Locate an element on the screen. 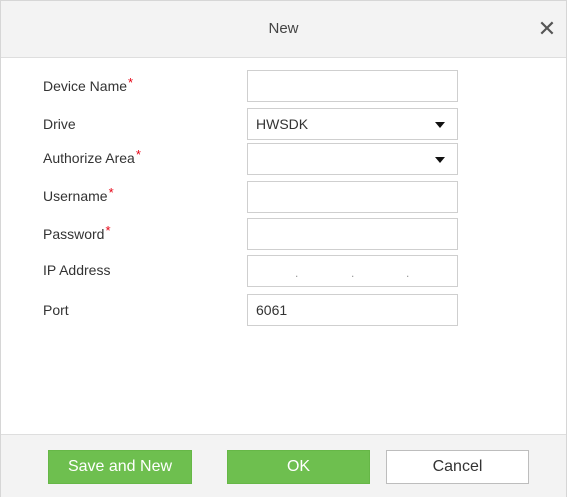 The height and width of the screenshot is (497, 567). dialog-title: New is located at coordinates (283, 28).